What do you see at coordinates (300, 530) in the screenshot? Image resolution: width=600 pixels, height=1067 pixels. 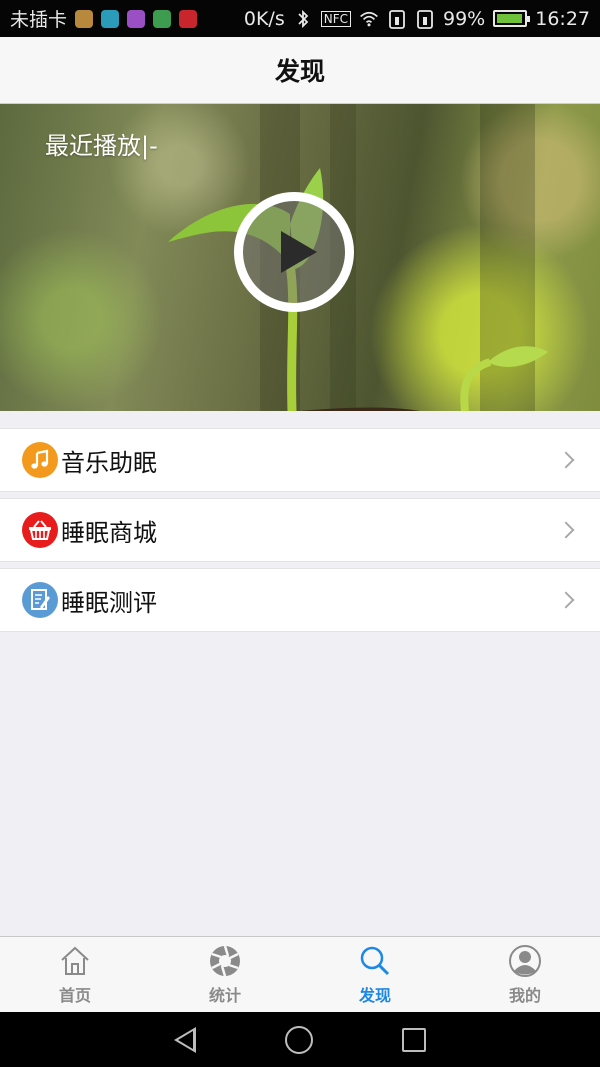 I see `menu-item-sleep-mall: 睡眠商城` at bounding box center [300, 530].